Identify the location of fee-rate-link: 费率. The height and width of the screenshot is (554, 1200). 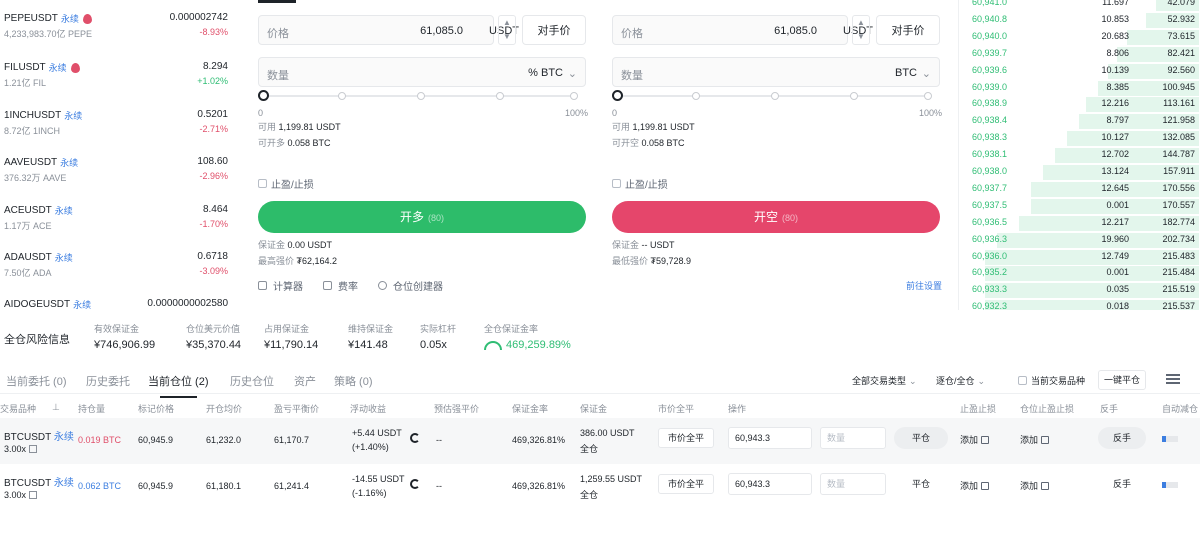
(348, 285).